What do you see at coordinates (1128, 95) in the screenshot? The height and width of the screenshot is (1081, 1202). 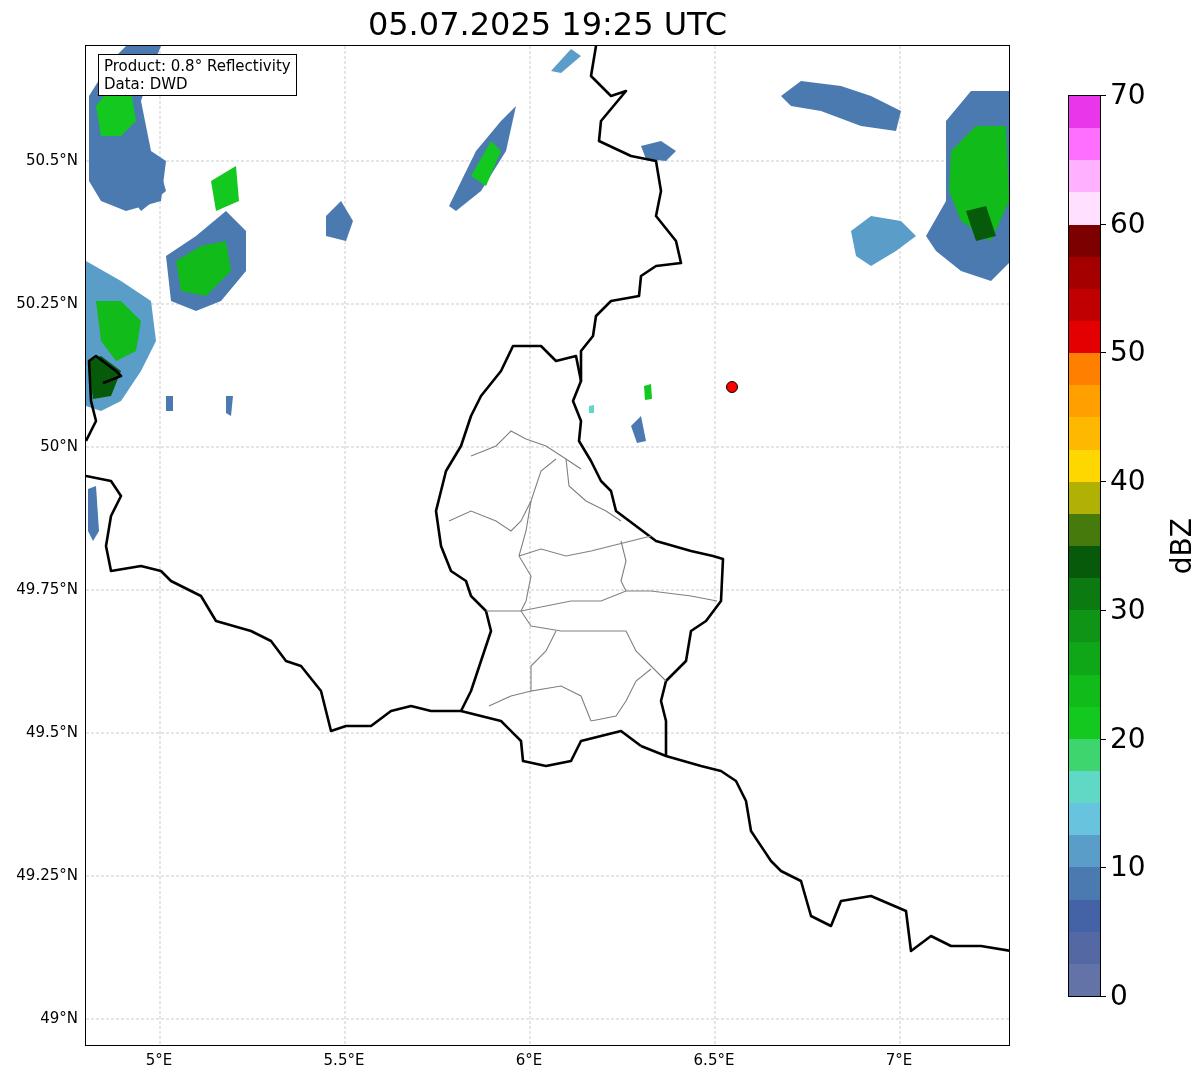 I see `colorbar-tick-label: 70` at bounding box center [1128, 95].